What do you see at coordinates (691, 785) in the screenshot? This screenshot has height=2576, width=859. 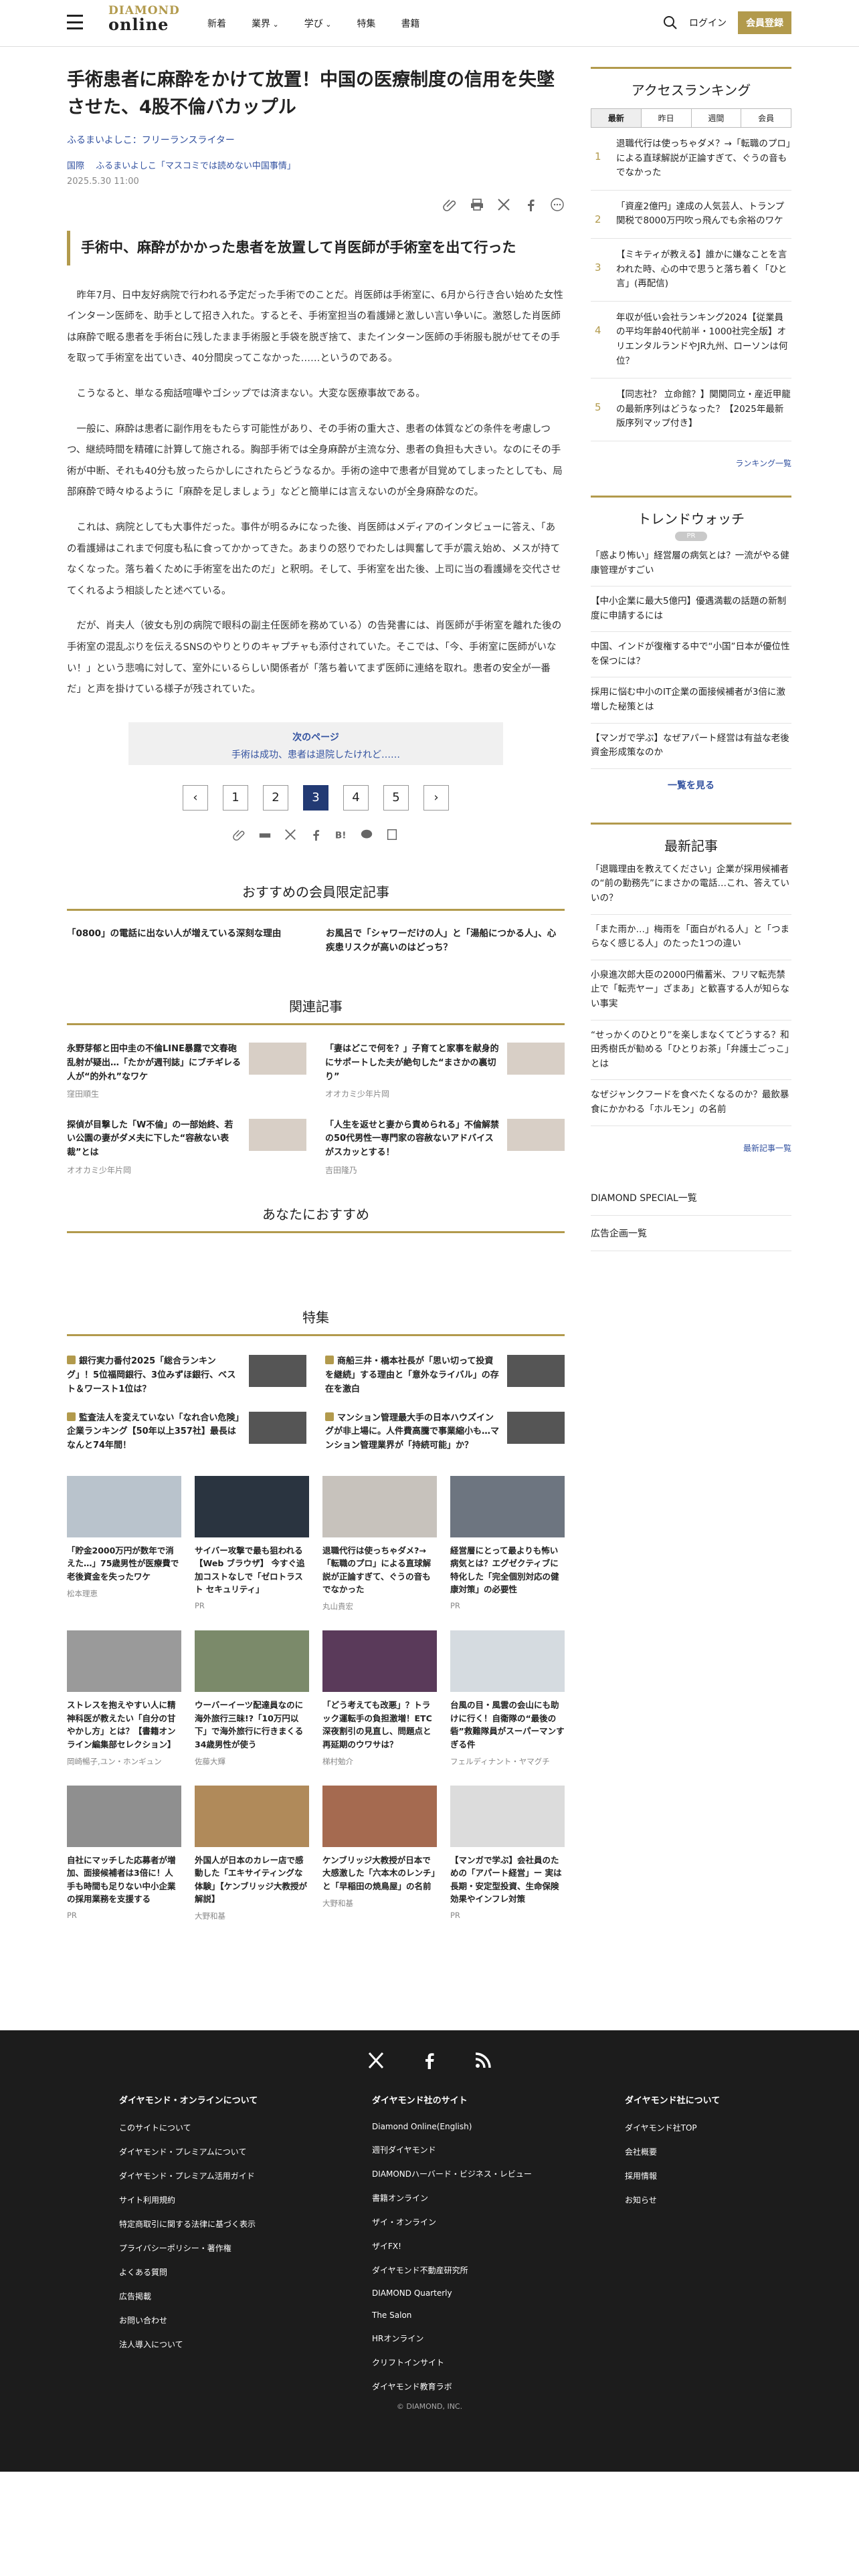 I see `trend-more-link: 一覧を見る` at bounding box center [691, 785].